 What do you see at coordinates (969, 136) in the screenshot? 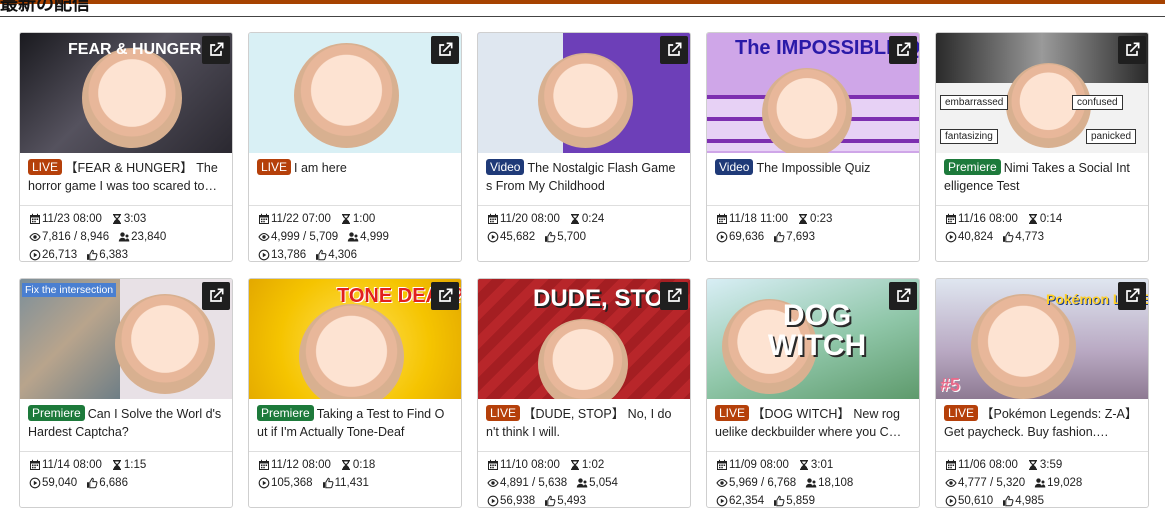
I see `emotion-tag: fantasizing` at bounding box center [969, 136].